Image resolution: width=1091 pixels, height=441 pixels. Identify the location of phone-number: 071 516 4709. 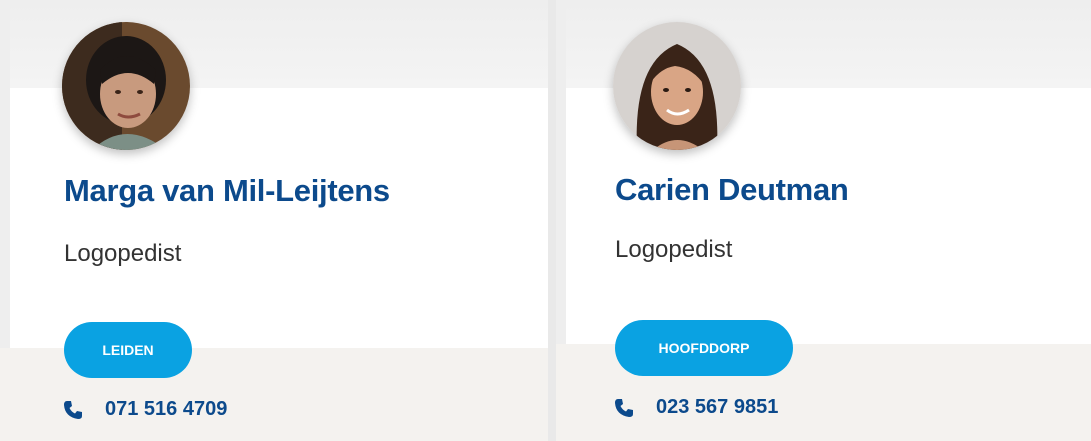
(166, 409).